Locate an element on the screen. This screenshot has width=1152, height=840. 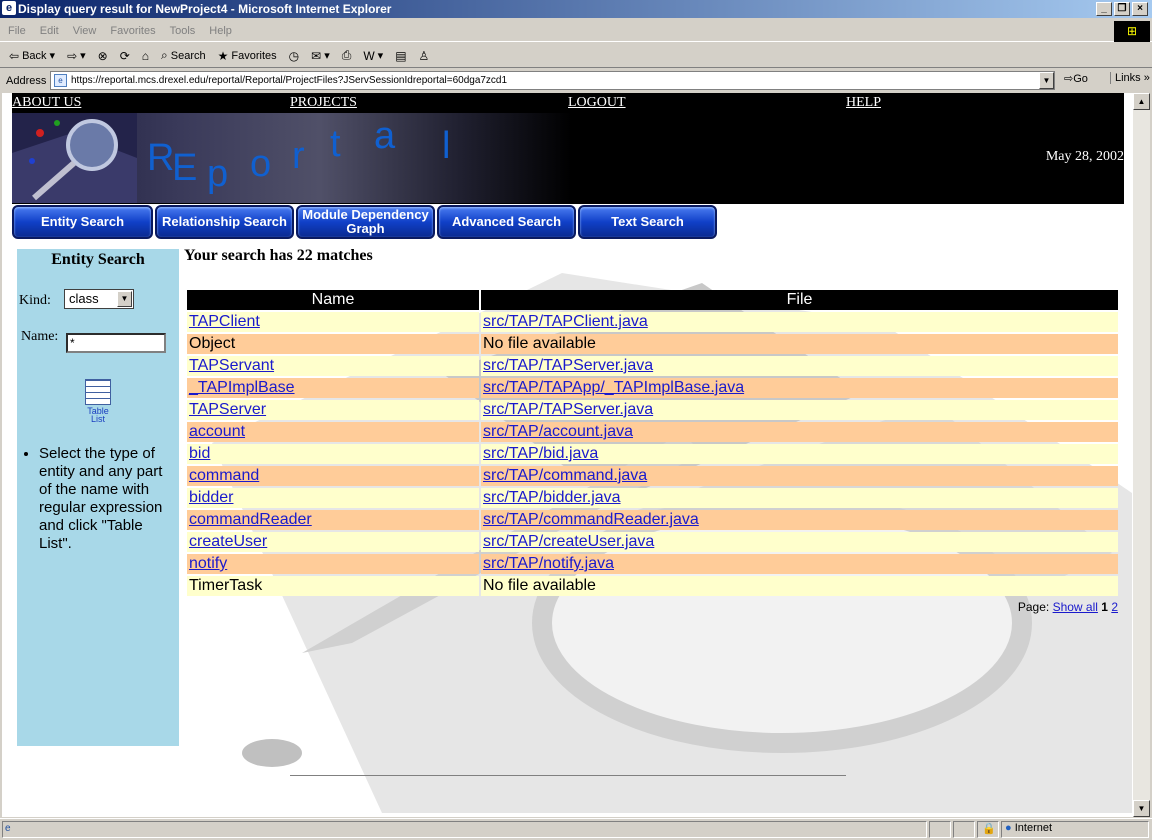
table-row: Object No file available is located at coordinates (652, 344).